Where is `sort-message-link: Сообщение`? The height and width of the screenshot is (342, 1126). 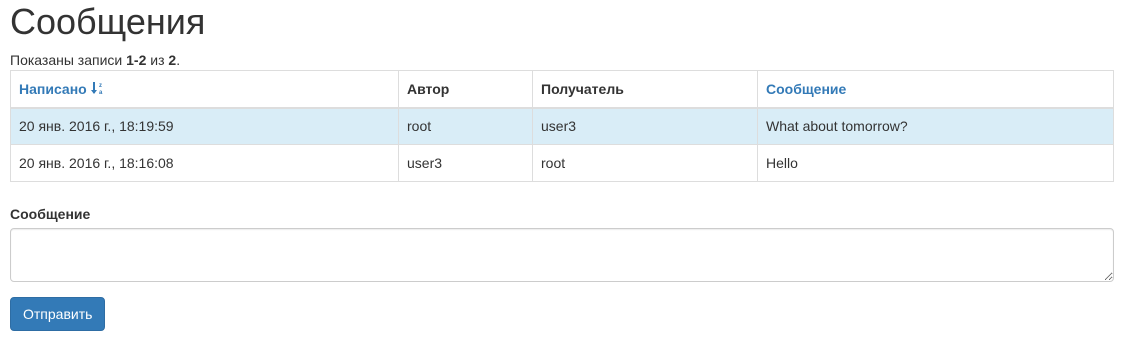 sort-message-link: Сообщение is located at coordinates (806, 89).